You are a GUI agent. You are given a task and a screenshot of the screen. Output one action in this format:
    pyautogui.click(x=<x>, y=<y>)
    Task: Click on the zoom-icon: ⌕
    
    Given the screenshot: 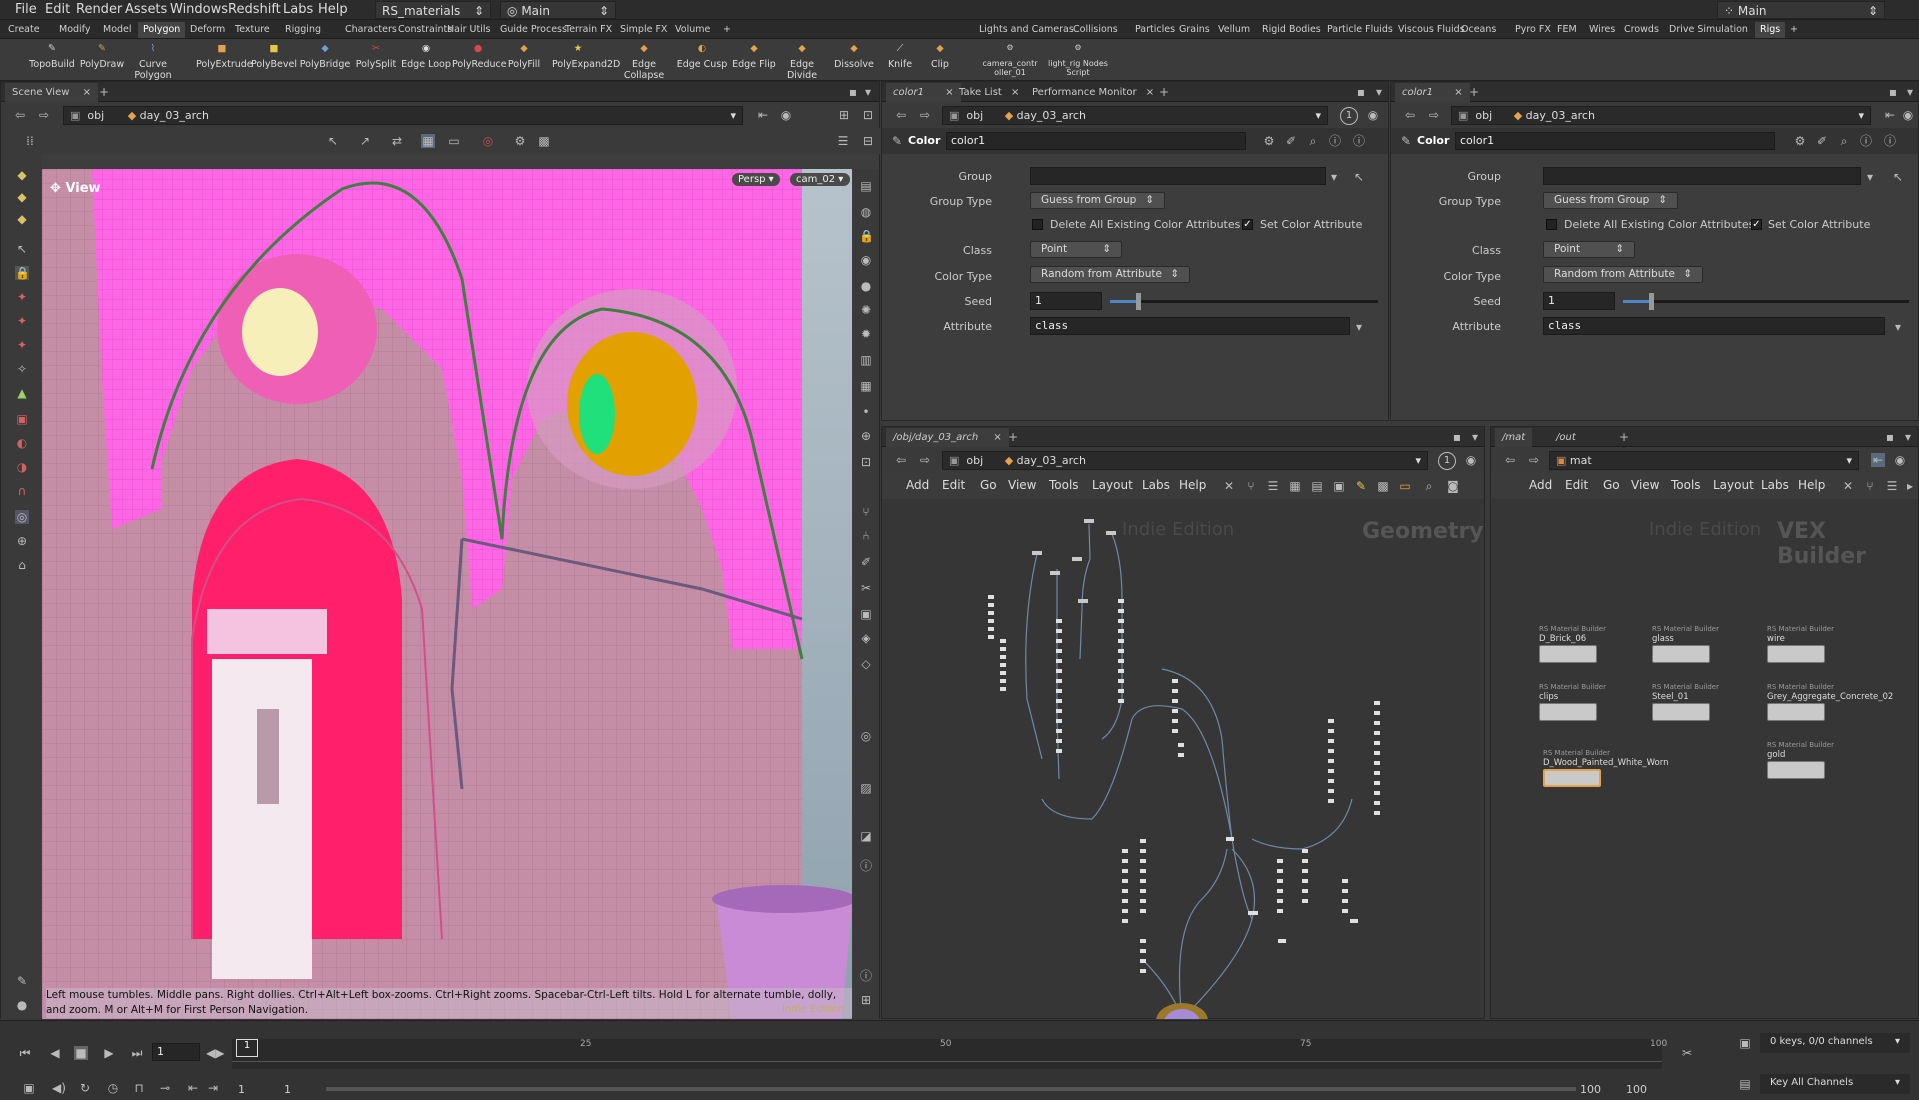 What is the action you would take?
    pyautogui.click(x=1429, y=486)
    